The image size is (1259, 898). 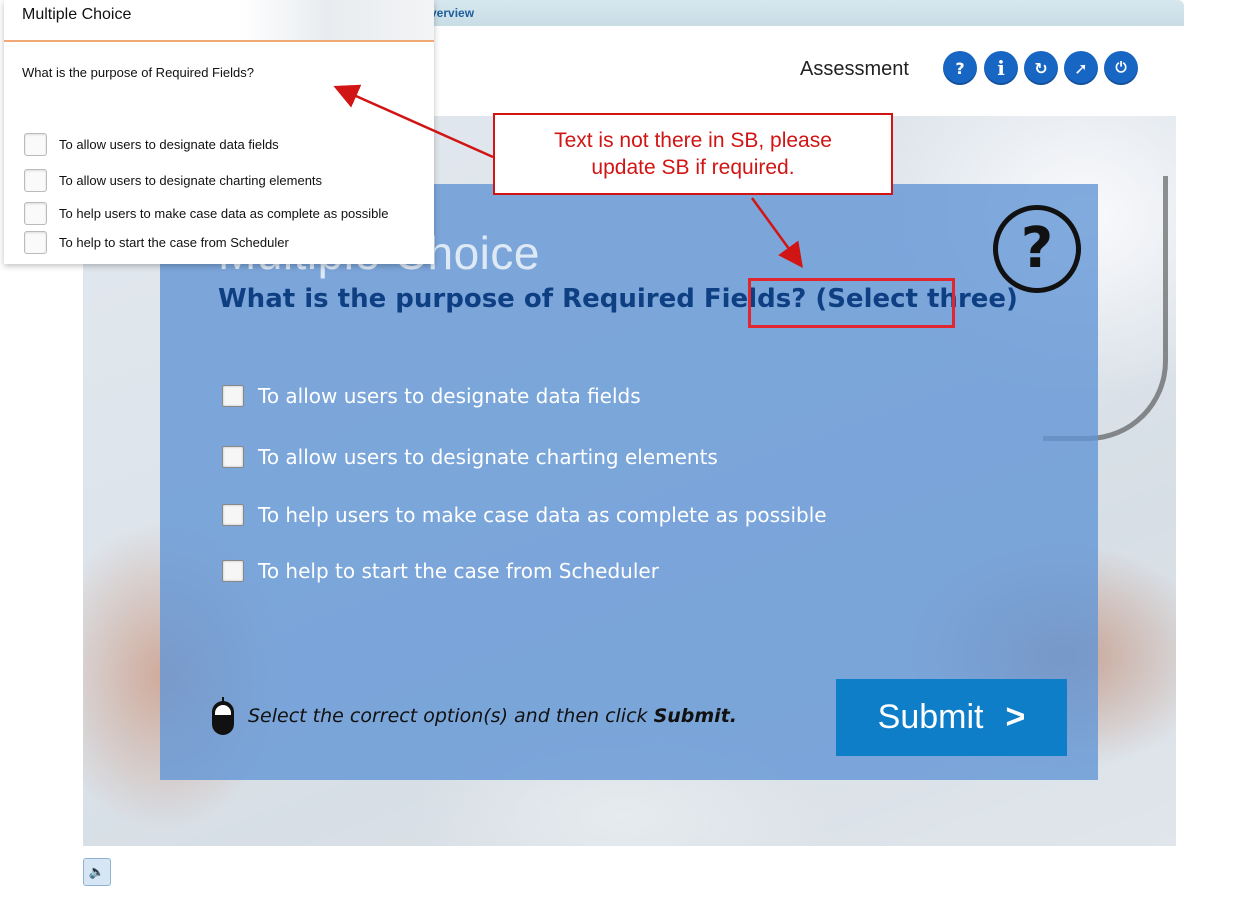 I want to click on annotation-arrows, so click(x=568, y=176).